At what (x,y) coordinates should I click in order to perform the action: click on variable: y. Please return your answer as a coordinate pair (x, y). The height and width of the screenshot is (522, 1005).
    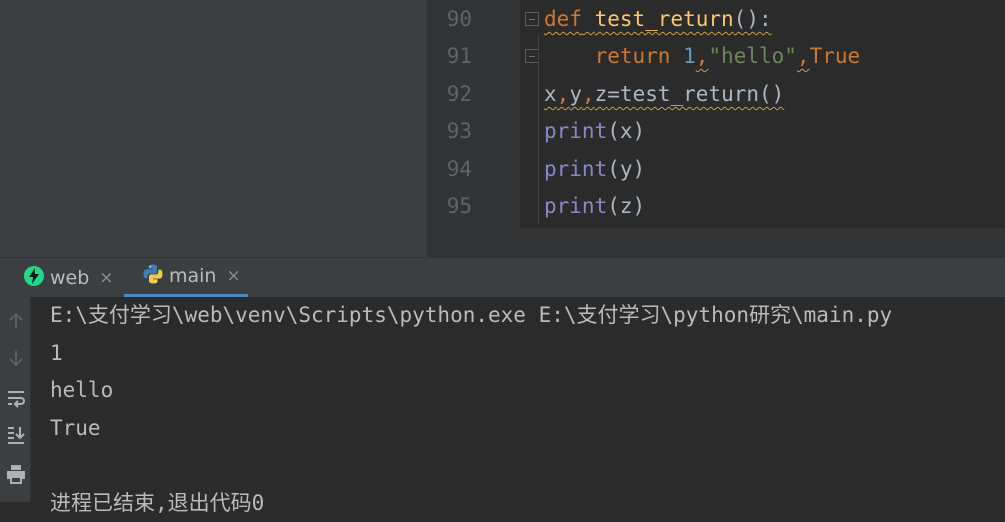
    Looking at the image, I should click on (575, 94).